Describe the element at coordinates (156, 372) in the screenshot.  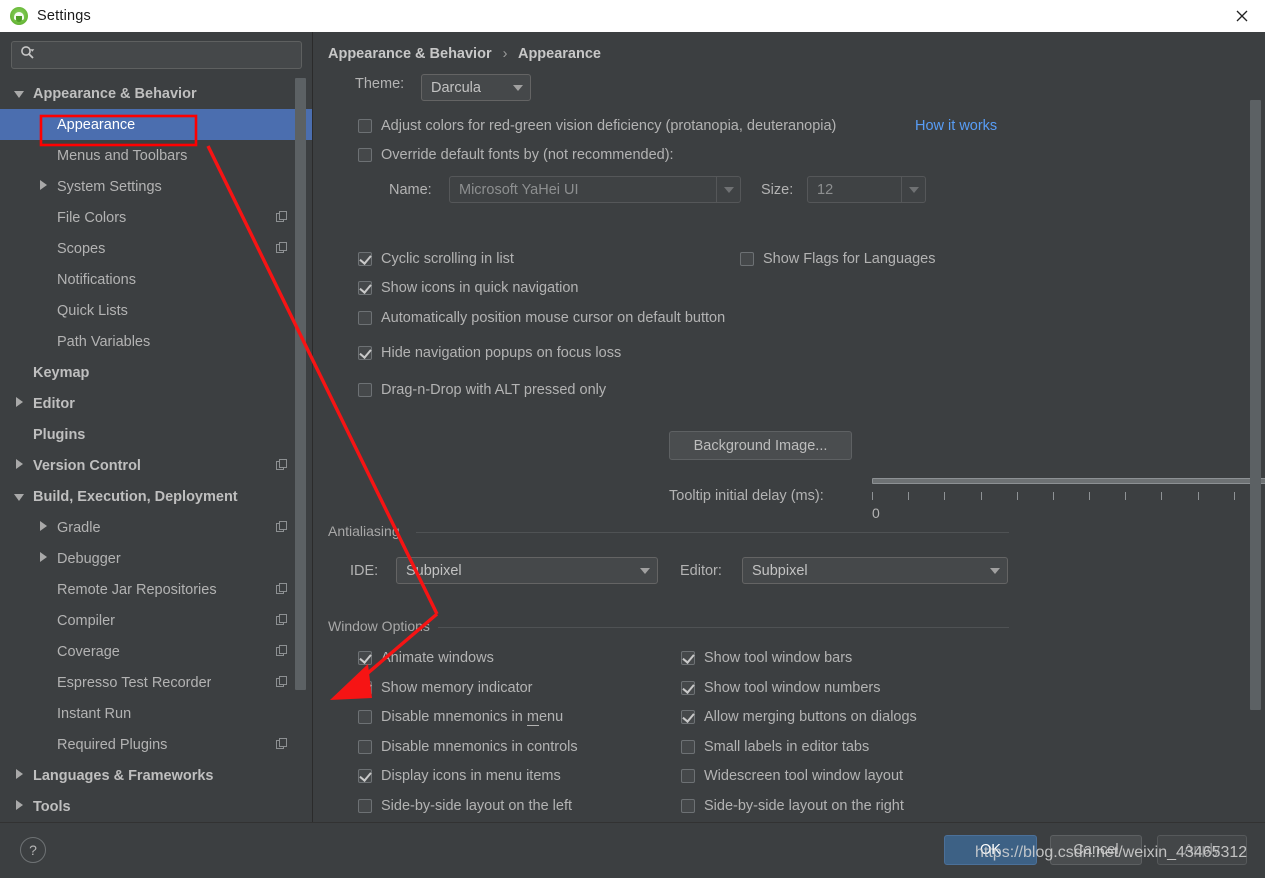
I see `sidebar-item-keymap: Keymap` at that location.